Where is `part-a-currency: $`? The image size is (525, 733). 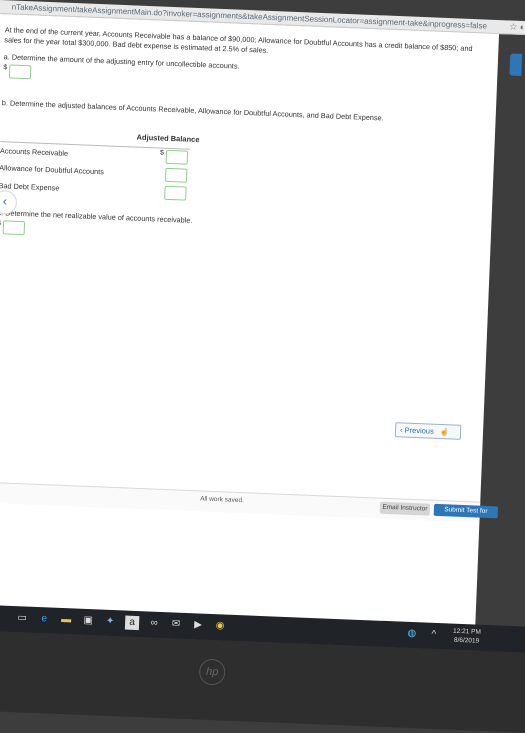
part-a-currency: $ is located at coordinates (5, 68).